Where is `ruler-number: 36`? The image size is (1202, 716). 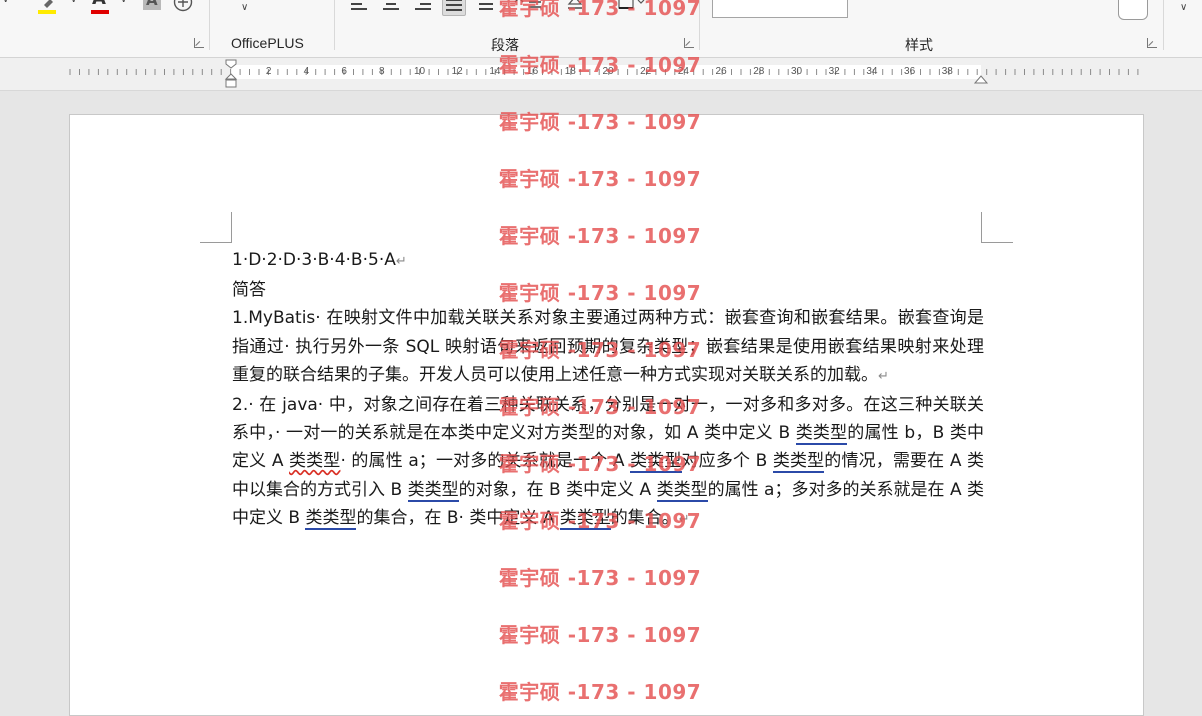 ruler-number: 36 is located at coordinates (910, 71).